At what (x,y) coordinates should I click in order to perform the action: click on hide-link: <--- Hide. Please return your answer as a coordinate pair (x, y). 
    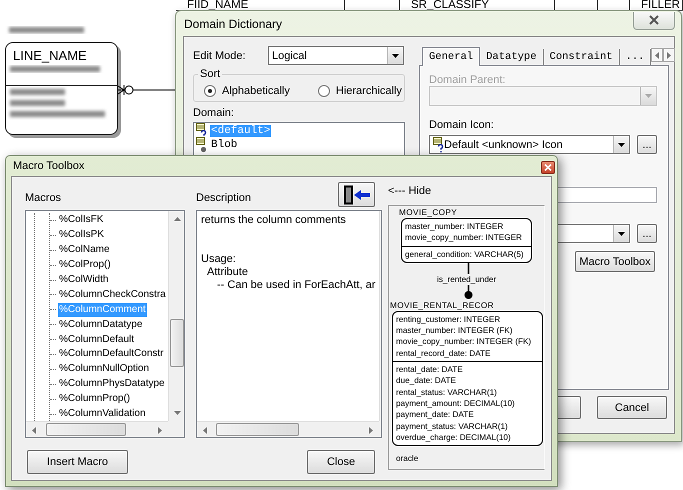
    Looking at the image, I should click on (466, 191).